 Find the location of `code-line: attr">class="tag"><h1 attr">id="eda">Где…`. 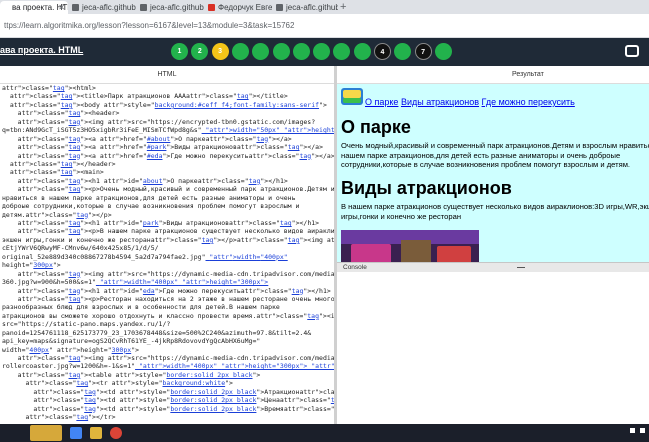

code-line: attr">class="tag"><h1 attr">id="eda">Где… is located at coordinates (168, 291).